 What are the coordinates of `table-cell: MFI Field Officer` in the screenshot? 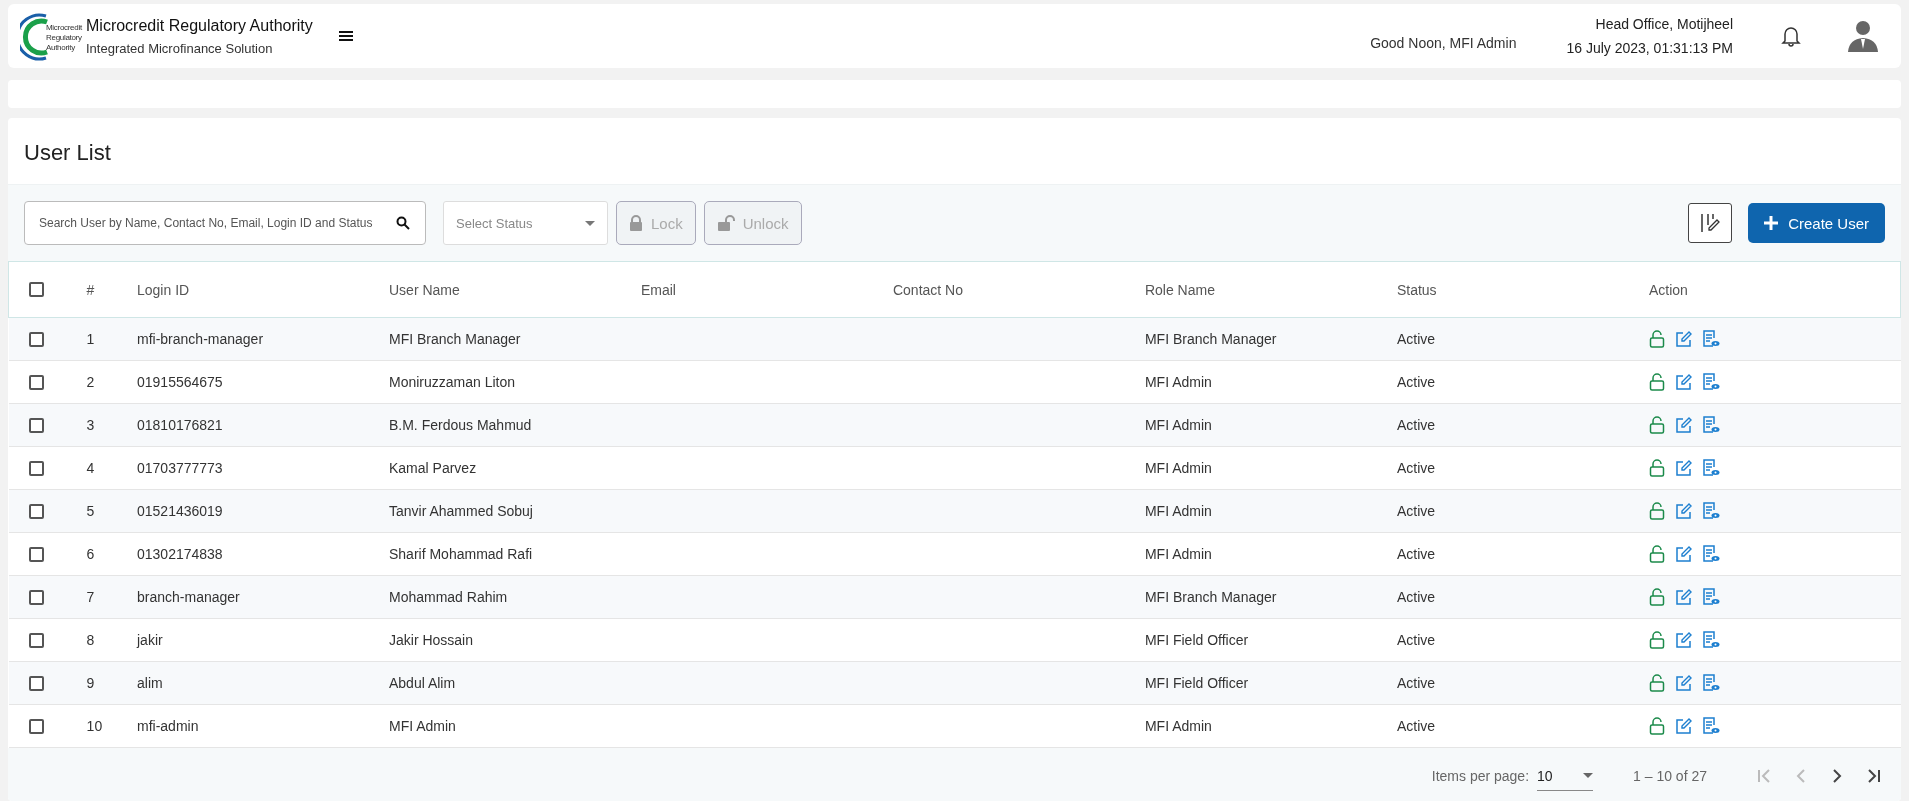 It's located at (1196, 683).